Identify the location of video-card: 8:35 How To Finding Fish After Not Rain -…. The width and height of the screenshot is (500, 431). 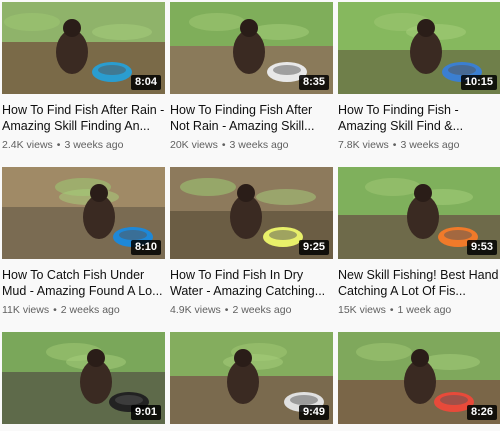
(251, 82).